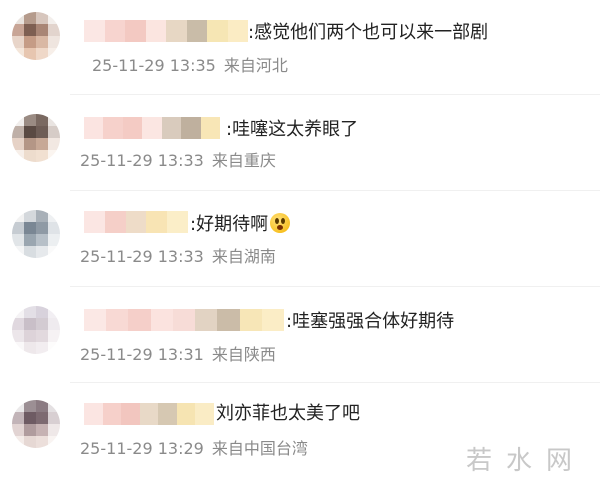 This screenshot has width=600, height=483. I want to click on comment-location: 来自重庆, so click(243, 160).